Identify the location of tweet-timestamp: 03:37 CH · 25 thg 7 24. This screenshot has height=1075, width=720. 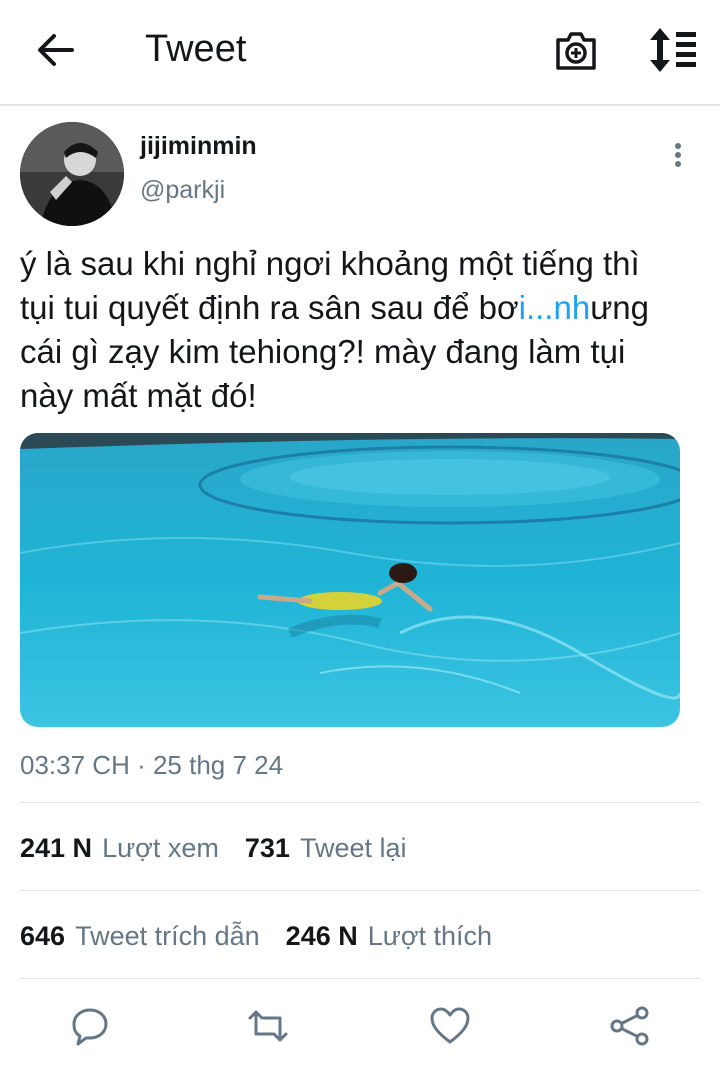
(152, 765).